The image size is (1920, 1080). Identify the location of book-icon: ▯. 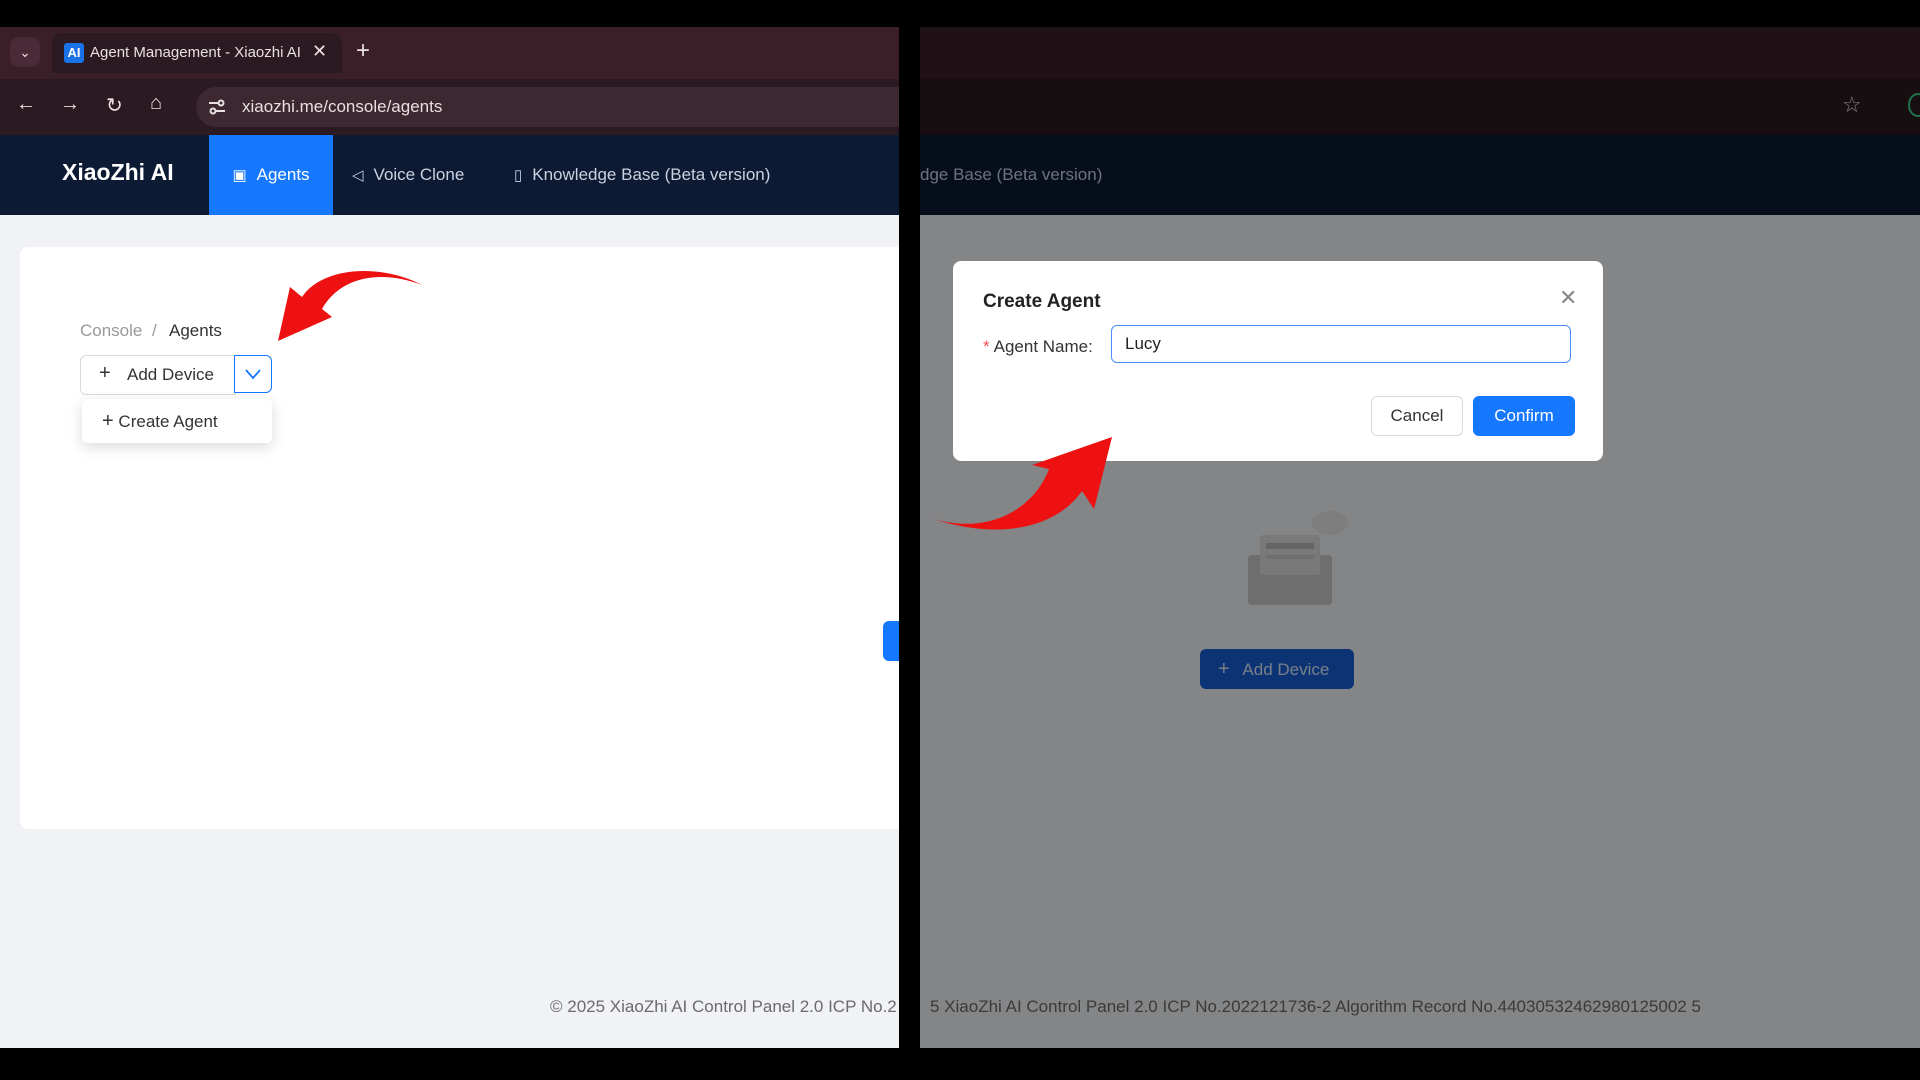
(518, 175).